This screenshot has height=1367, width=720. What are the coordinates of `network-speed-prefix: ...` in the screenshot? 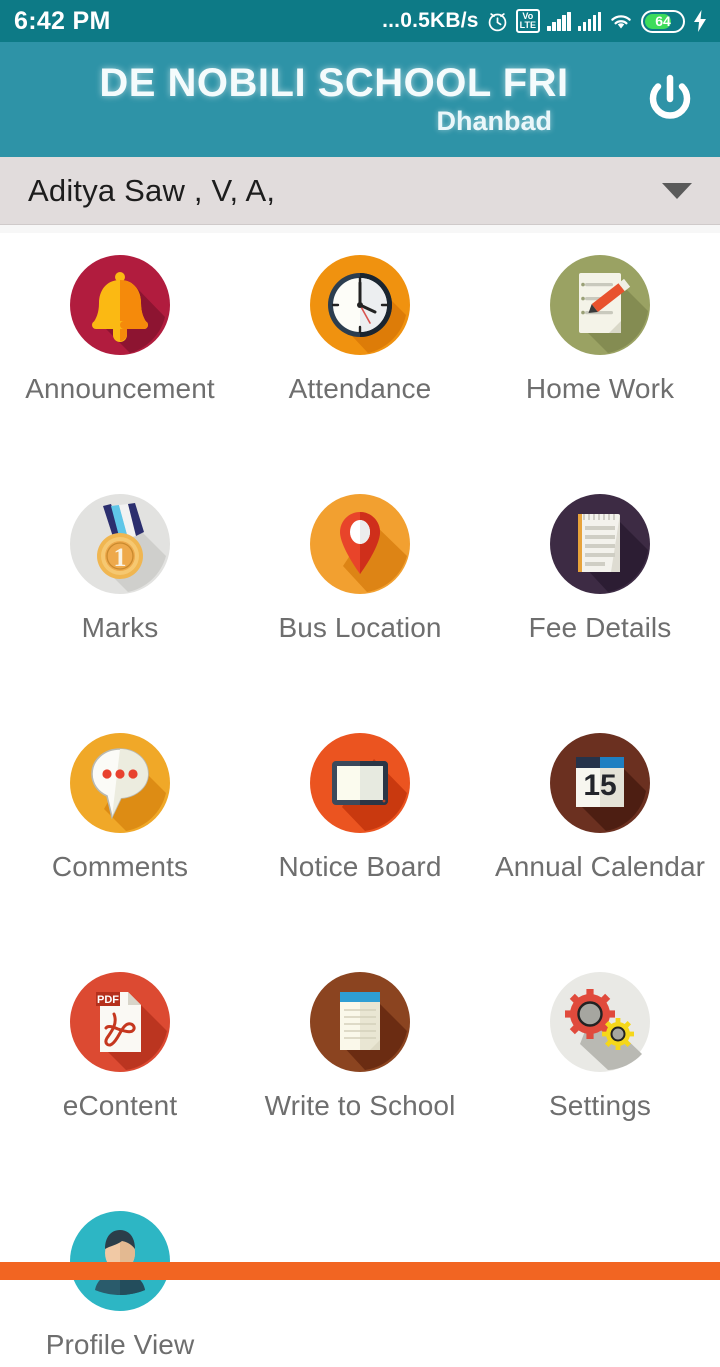 It's located at (391, 20).